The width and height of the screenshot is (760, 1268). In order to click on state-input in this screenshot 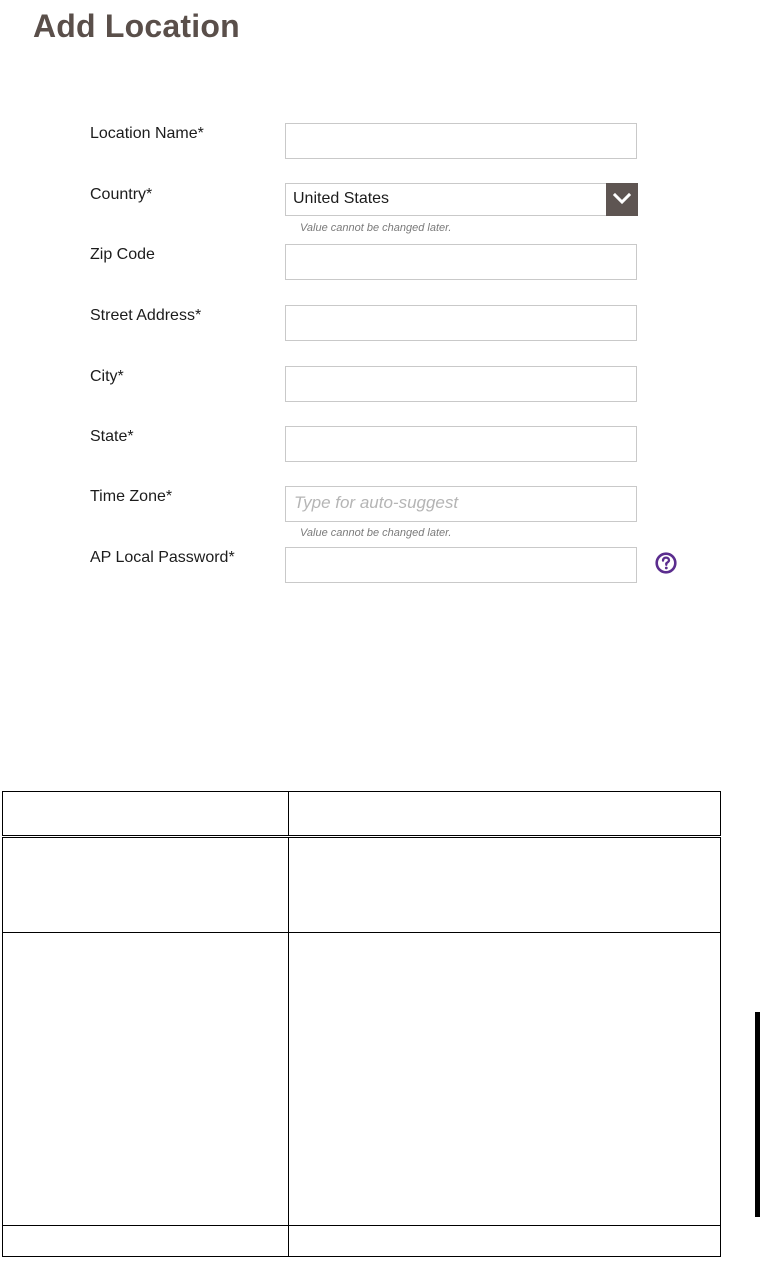, I will do `click(461, 444)`.